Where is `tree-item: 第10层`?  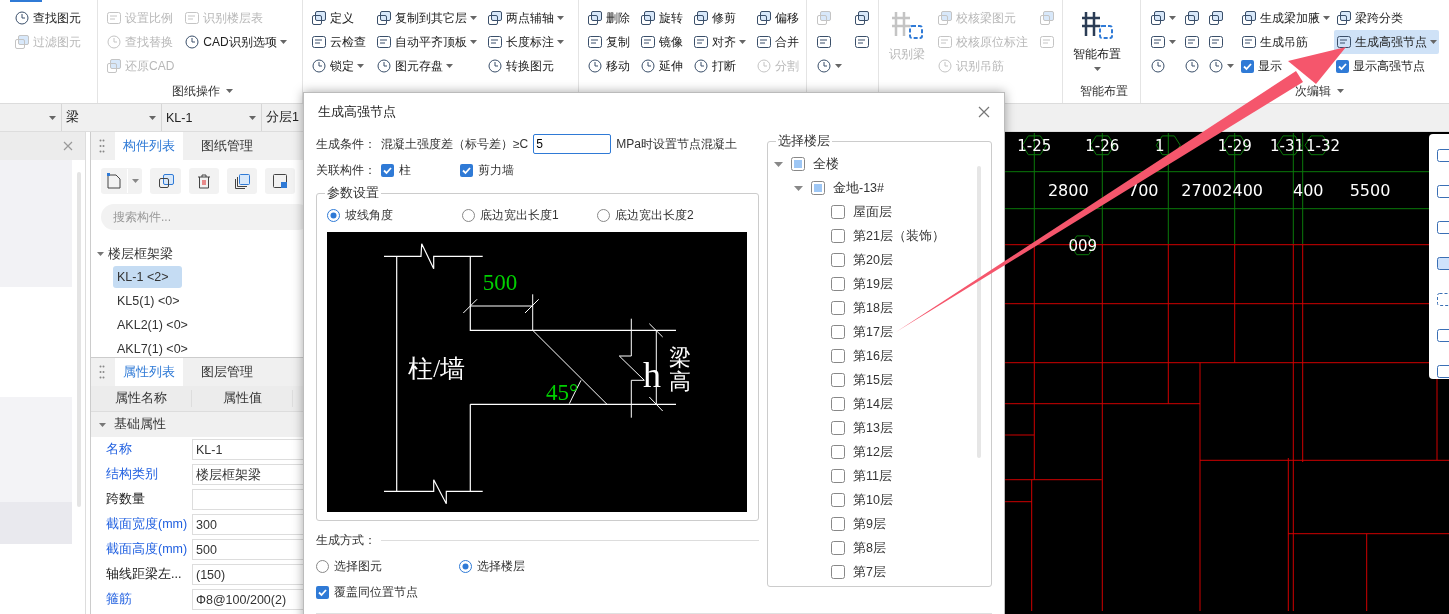 tree-item: 第10层 is located at coordinates (873, 500).